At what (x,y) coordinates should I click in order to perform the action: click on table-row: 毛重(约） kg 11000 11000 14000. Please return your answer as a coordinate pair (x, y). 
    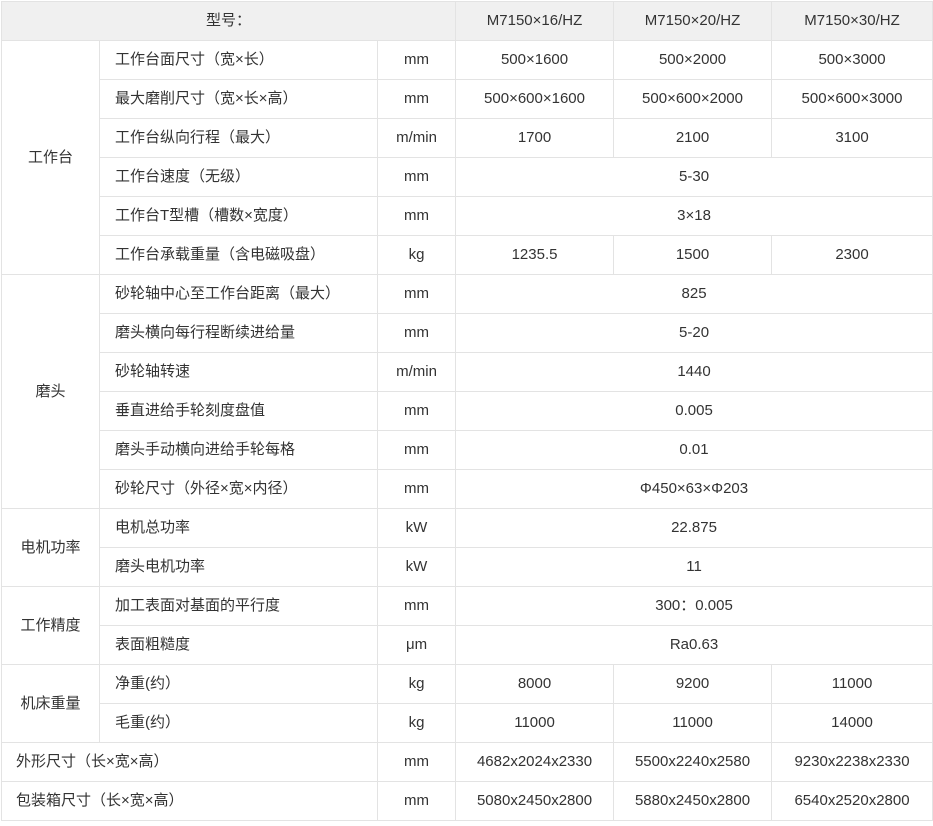
    Looking at the image, I should click on (467, 723).